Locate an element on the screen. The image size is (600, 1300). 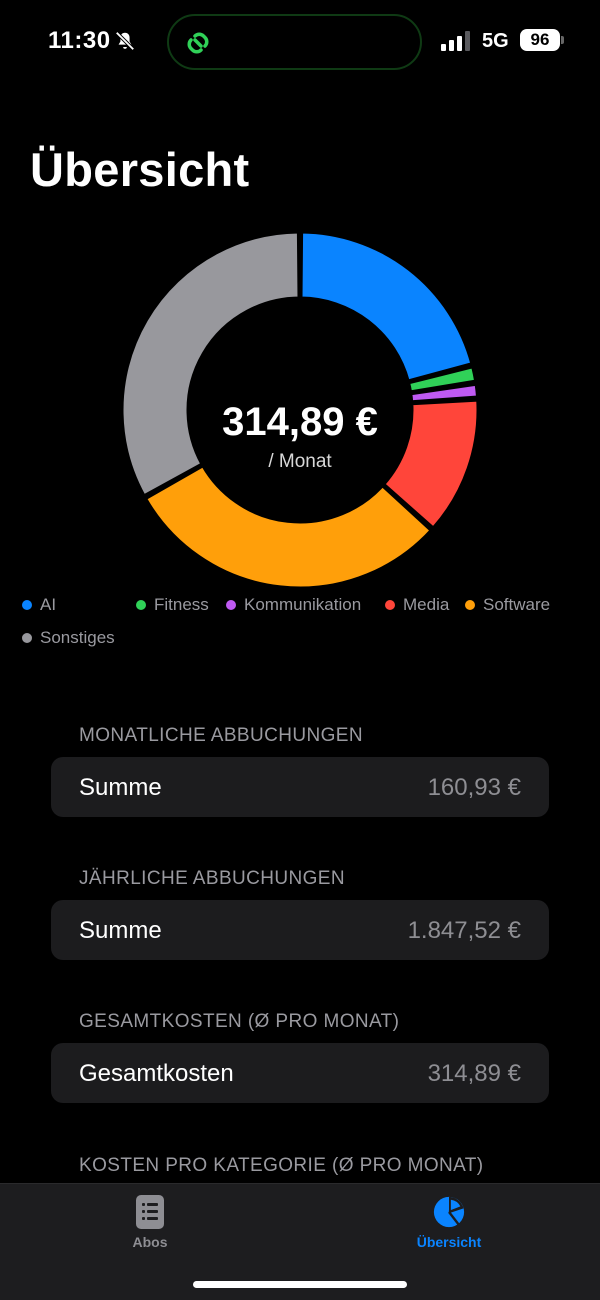
pie-chart-icon is located at coordinates (449, 1212).